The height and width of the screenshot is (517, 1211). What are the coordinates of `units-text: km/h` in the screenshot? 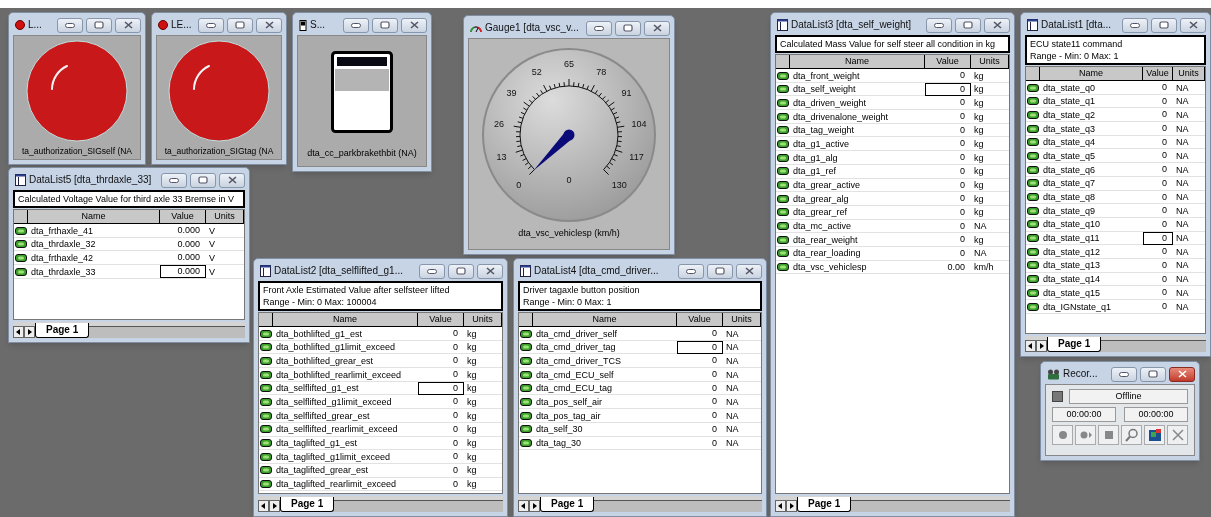 It's located at (984, 267).